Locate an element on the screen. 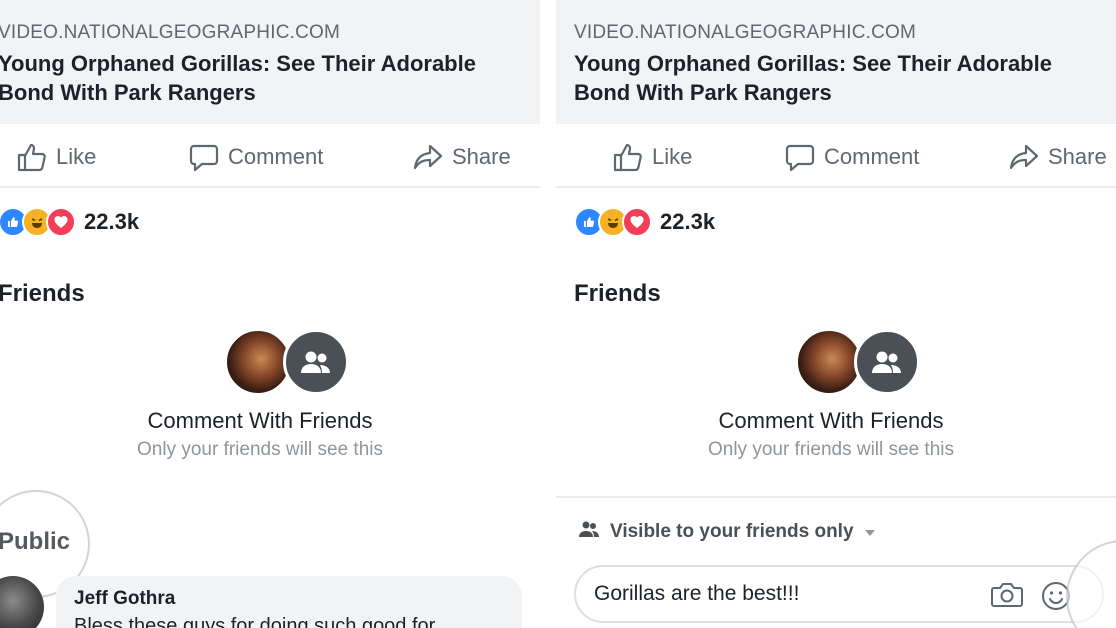  comment-composer: Gorillas are the best!!! is located at coordinates (839, 594).